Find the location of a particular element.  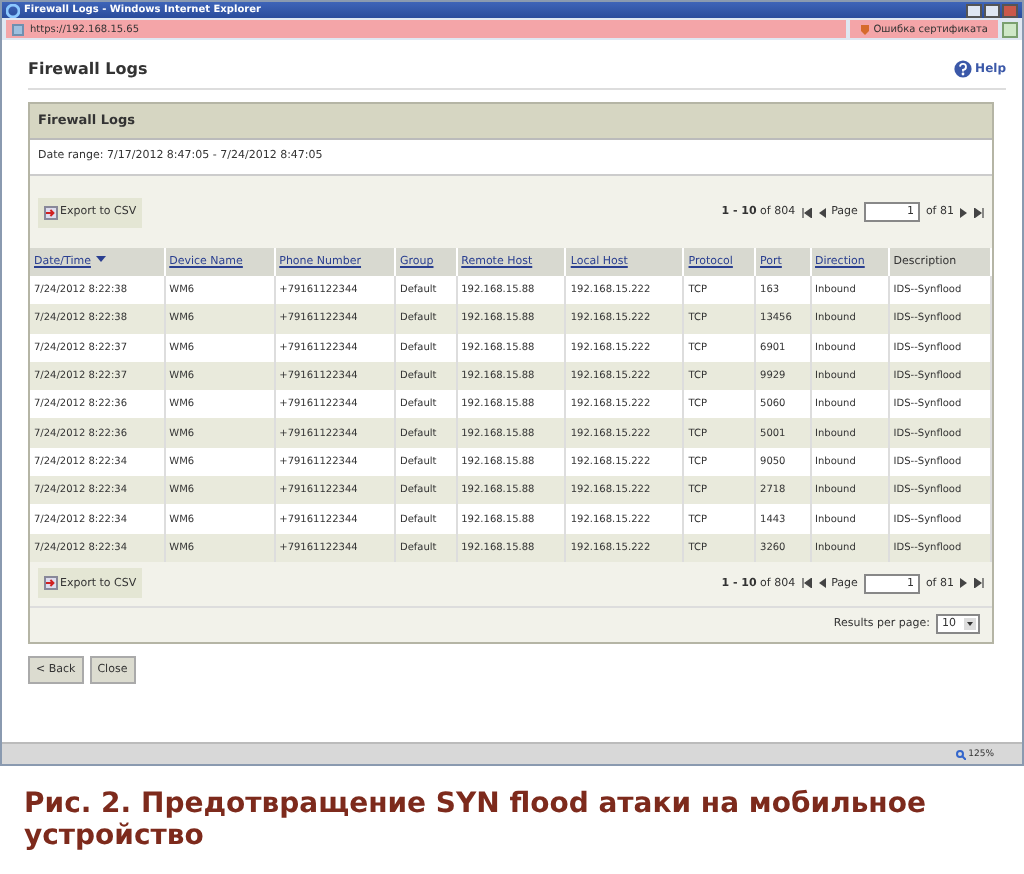

sort-down-icon is located at coordinates (101, 260).